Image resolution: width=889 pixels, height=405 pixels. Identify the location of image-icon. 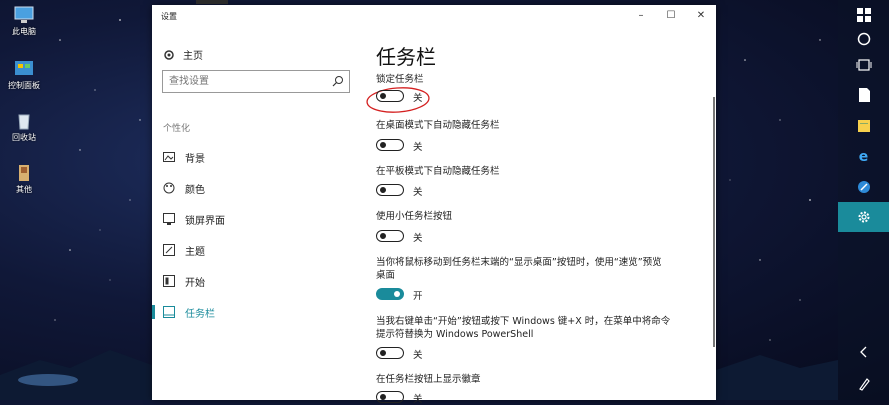
(169, 157).